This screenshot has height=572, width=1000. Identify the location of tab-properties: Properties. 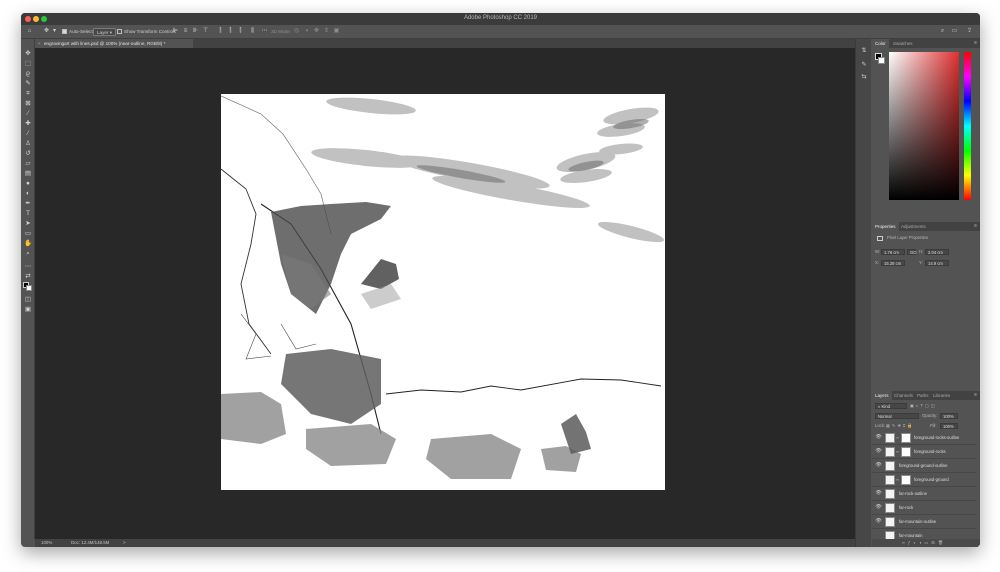
(885, 226).